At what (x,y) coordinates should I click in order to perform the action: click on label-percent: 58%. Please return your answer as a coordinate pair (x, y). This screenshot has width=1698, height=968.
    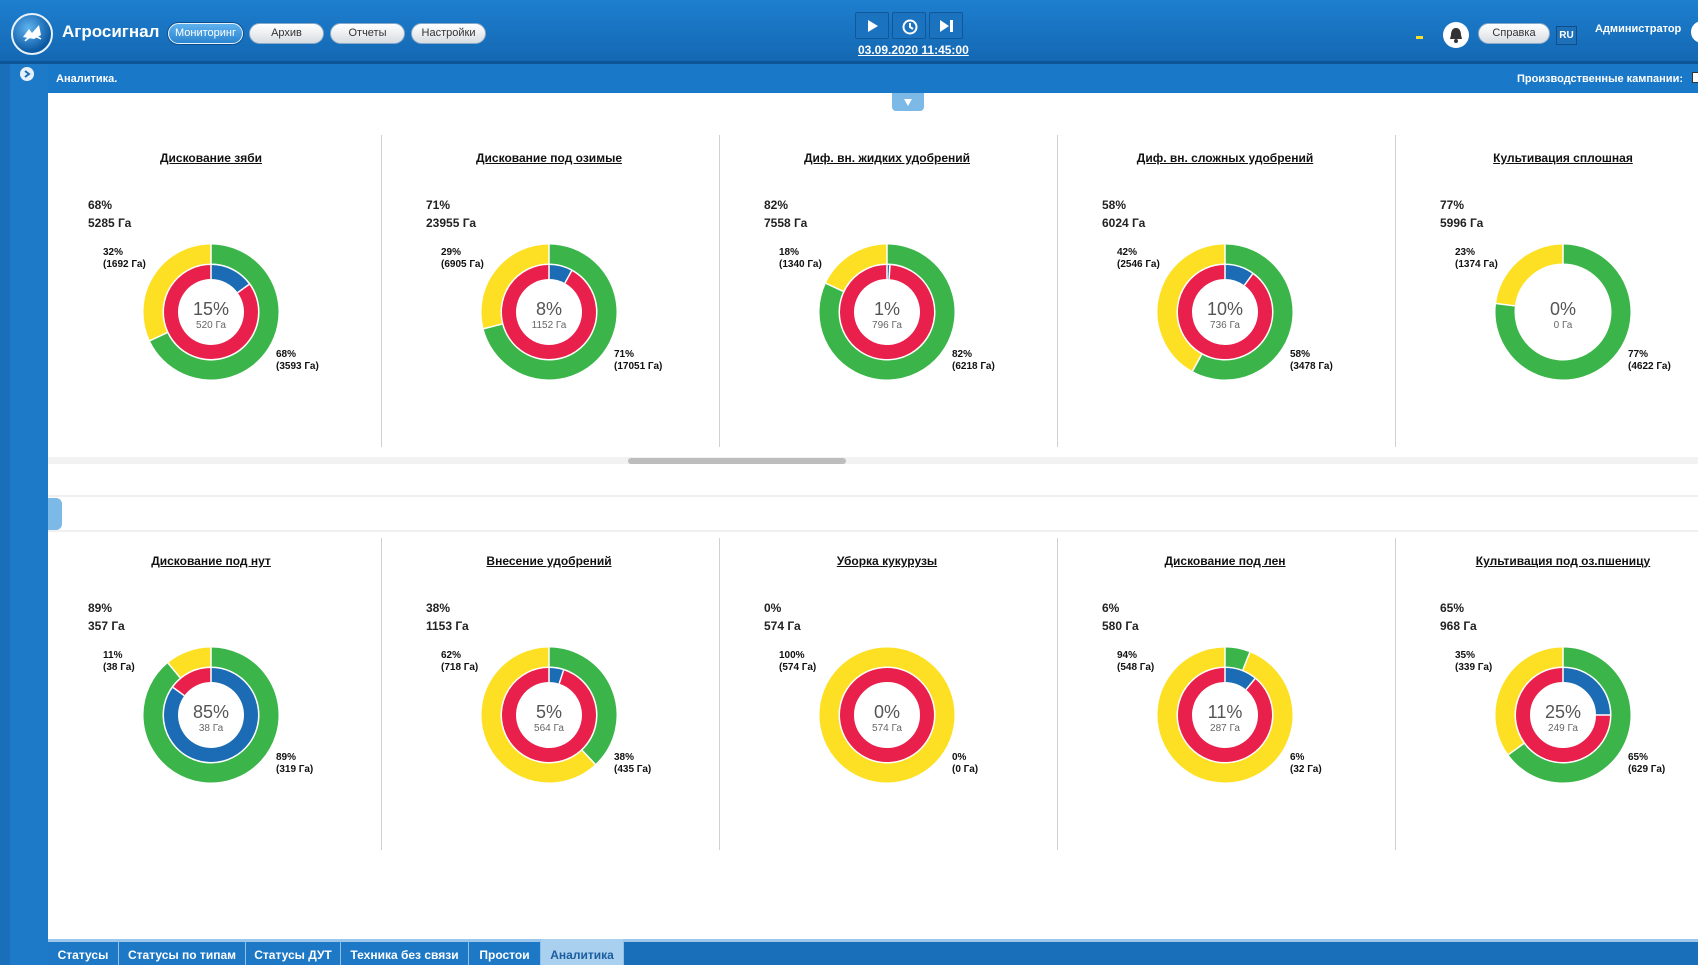
    Looking at the image, I should click on (1300, 354).